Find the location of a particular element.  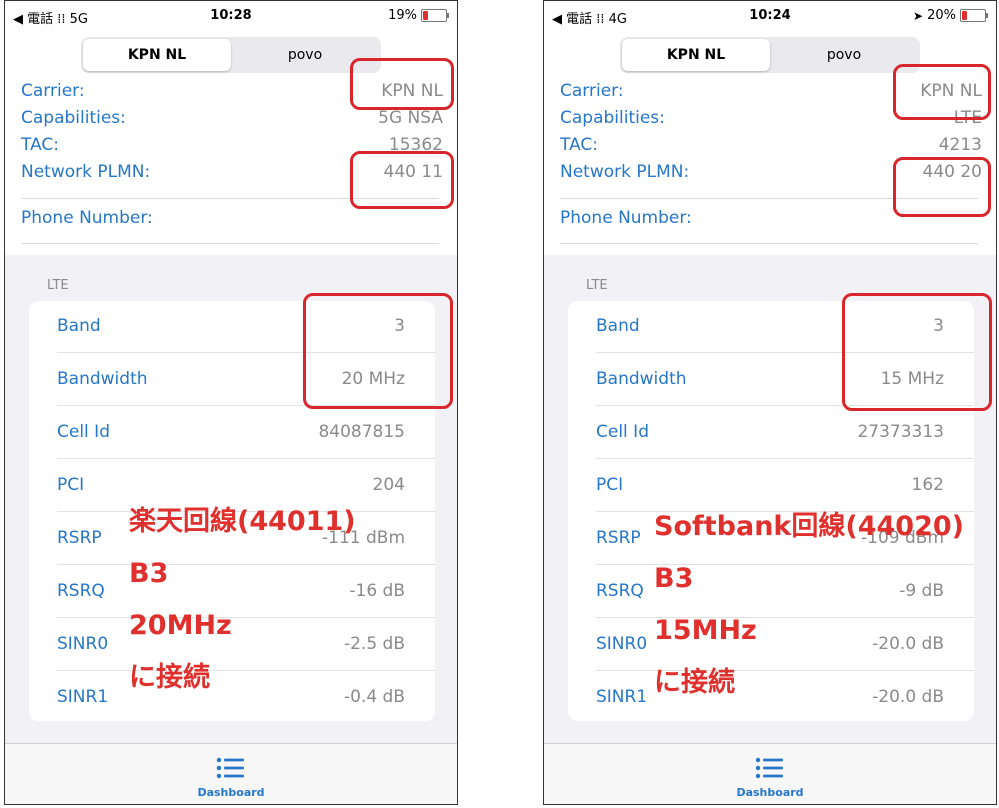

status-bar: ◀ 電話 ⁞⁞ 5G 10:28 19% is located at coordinates (231, 16).